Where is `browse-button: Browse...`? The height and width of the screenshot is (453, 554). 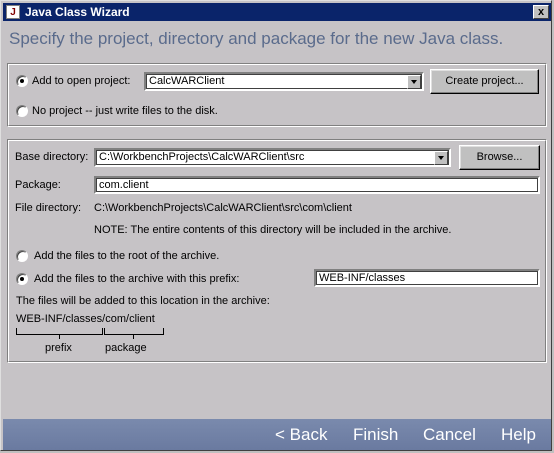 browse-button: Browse... is located at coordinates (499, 157).